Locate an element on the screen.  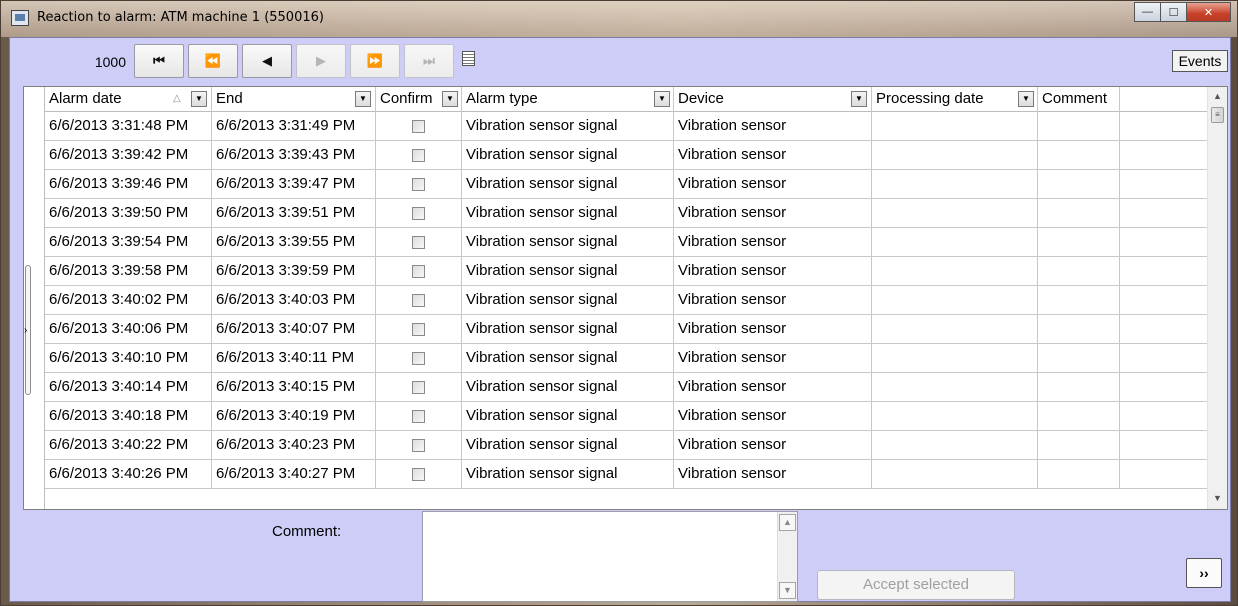
end-date-cell: 6/6/2013 3:40:03 PM is located at coordinates (294, 300).